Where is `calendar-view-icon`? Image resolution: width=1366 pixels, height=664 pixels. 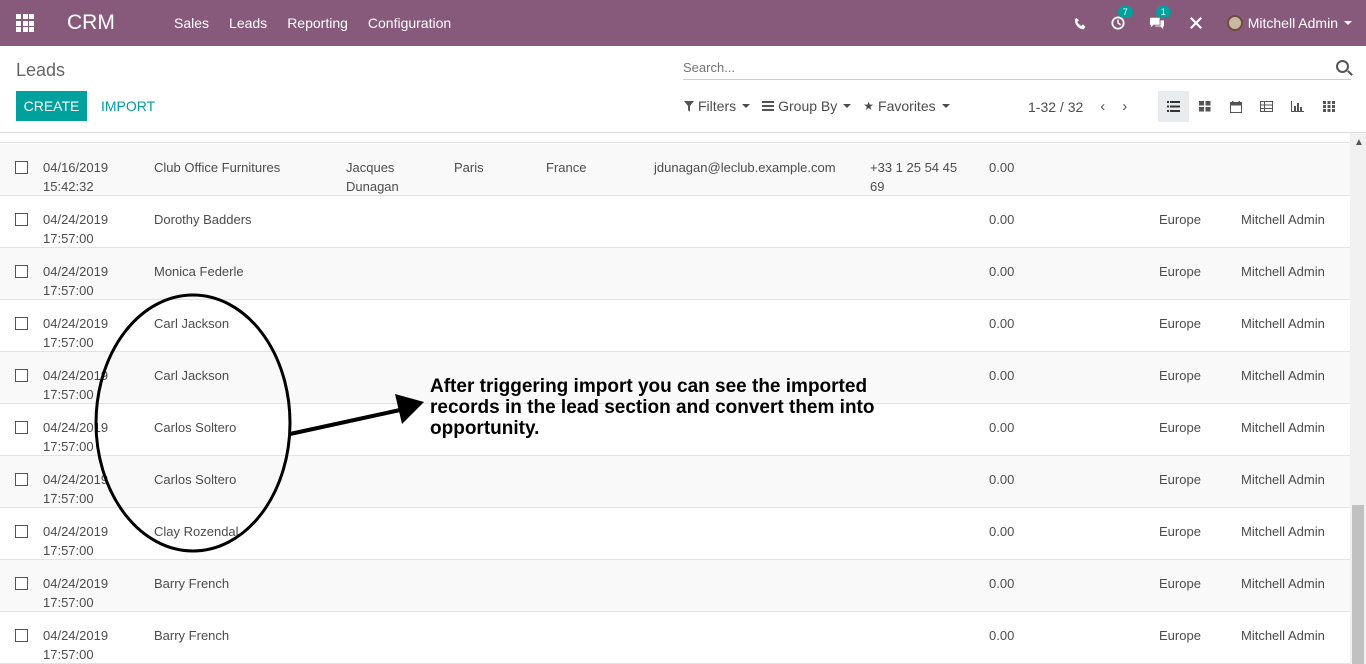 calendar-view-icon is located at coordinates (1235, 106).